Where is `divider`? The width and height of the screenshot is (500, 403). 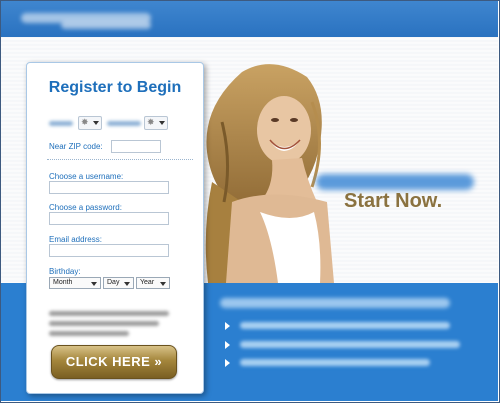 divider is located at coordinates (120, 159).